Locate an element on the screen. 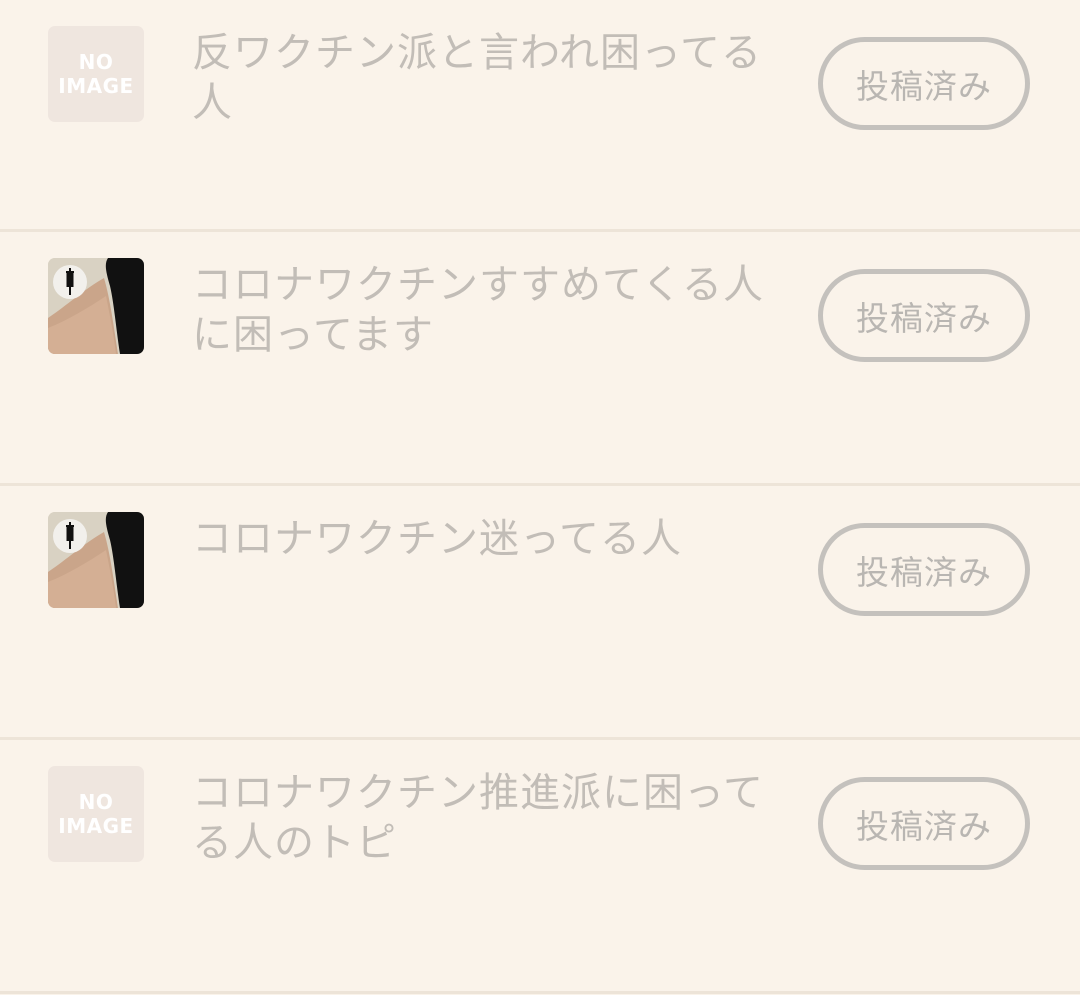  topic-title: コロナワクチンすすめてくる人に困ってます is located at coordinates (492, 310).